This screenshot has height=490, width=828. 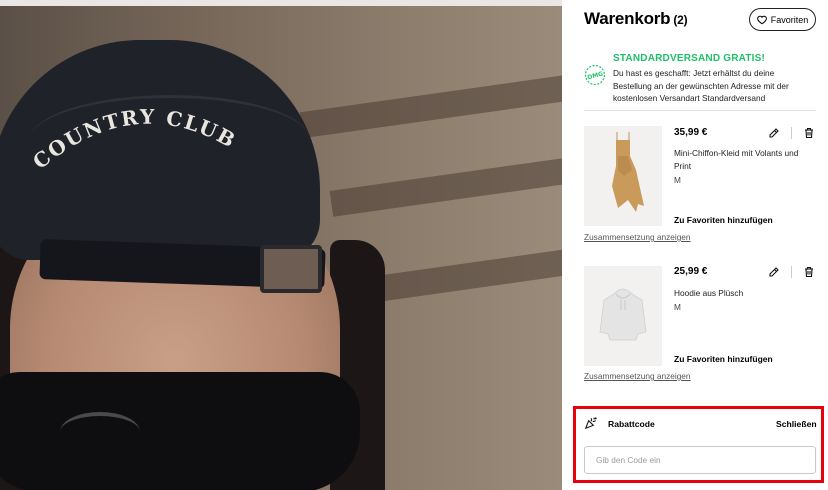 I want to click on sunglasses, so click(x=180, y=431).